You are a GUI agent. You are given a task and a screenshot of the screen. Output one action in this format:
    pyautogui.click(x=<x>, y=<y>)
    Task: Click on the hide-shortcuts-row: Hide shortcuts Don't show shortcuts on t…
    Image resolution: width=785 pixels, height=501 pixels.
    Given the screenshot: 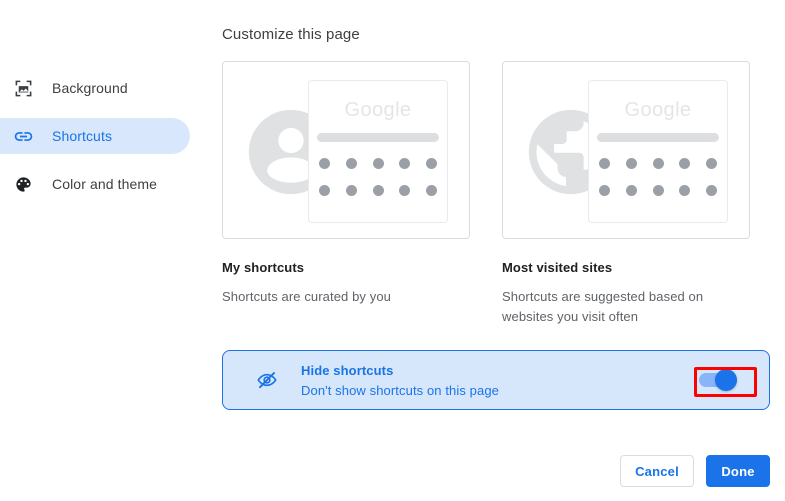 What is the action you would take?
    pyautogui.click(x=496, y=380)
    